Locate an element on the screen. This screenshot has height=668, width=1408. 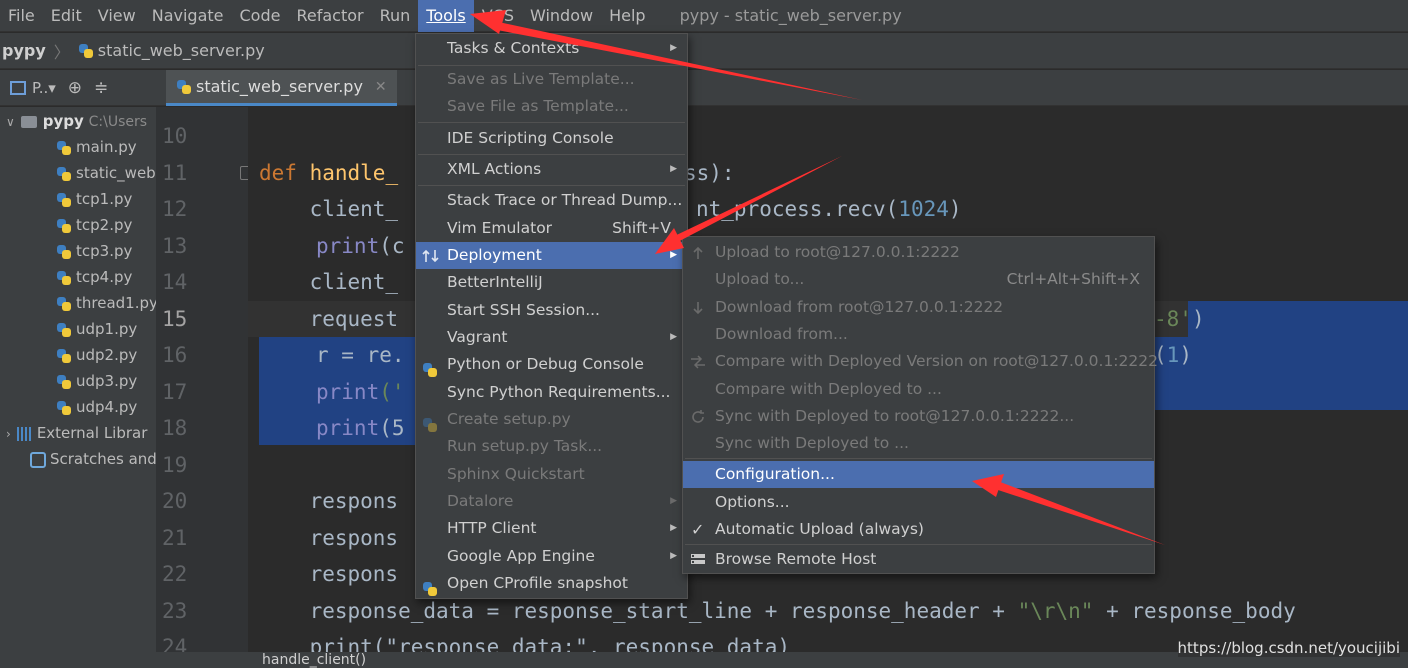
menu-item-vim-emulator: Vim Emulator Shift+V is located at coordinates (551, 228).